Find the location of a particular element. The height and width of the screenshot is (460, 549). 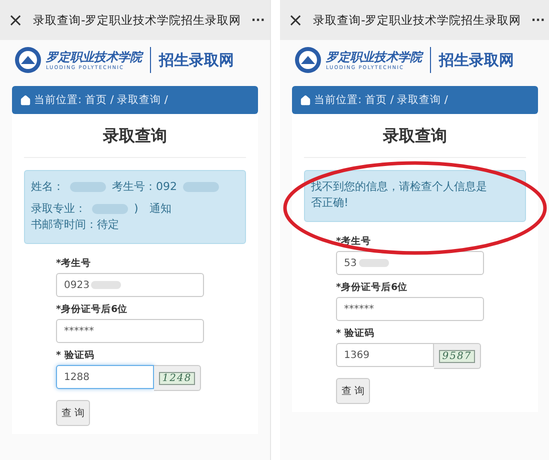

captcha-field: 1288 is located at coordinates (105, 377).